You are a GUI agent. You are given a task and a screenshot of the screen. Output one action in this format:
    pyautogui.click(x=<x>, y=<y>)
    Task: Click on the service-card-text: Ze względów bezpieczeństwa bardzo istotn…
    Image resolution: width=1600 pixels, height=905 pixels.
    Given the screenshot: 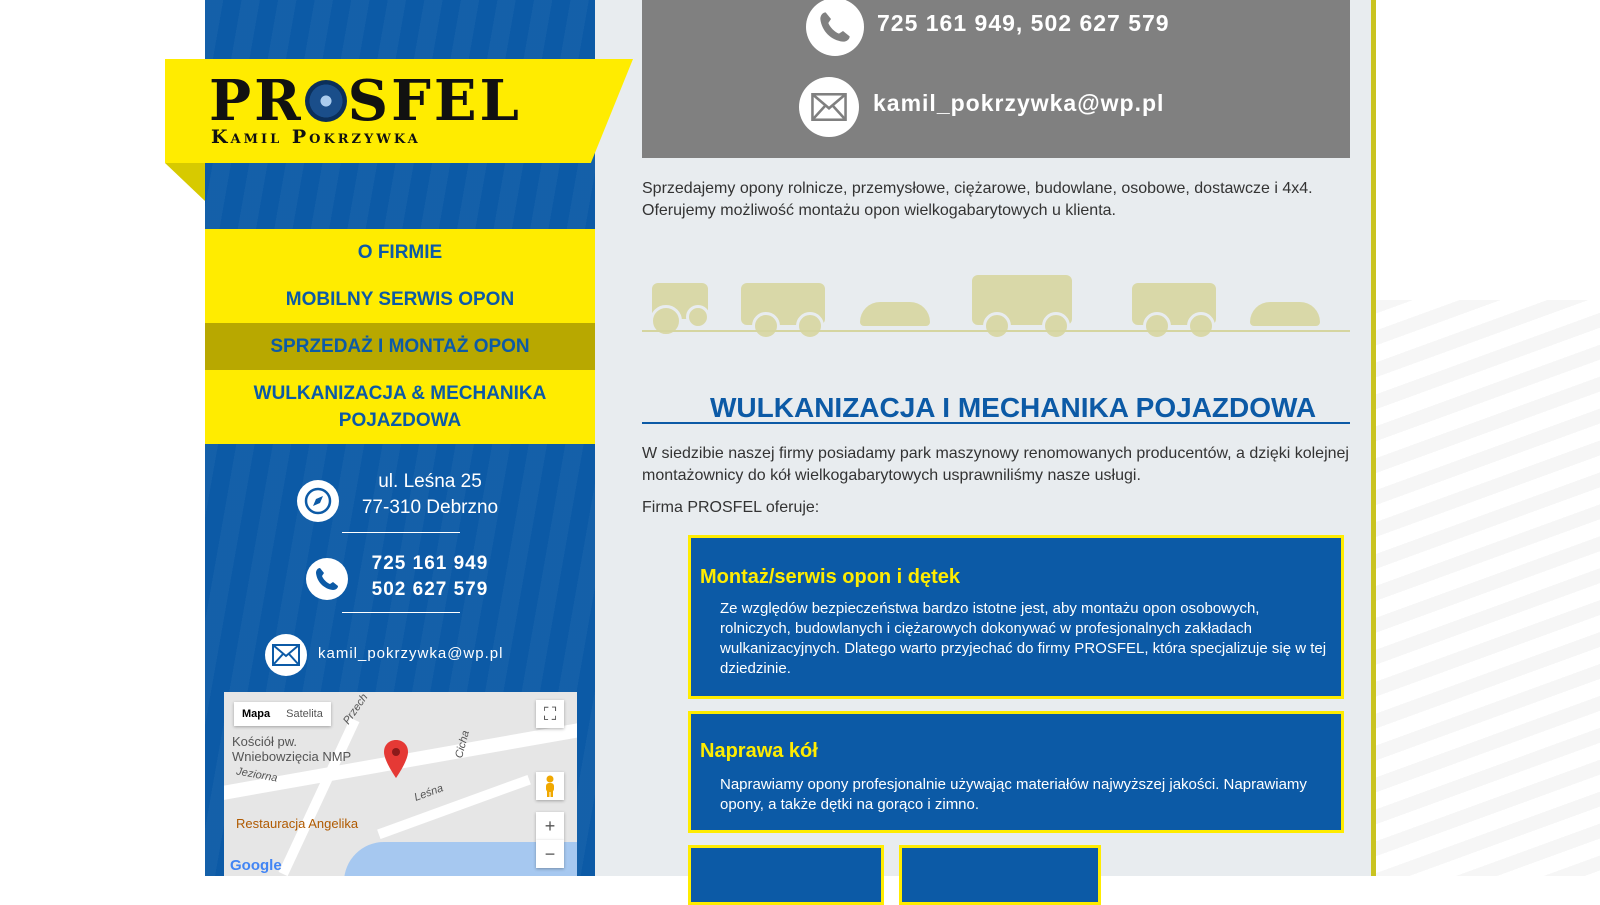 What is the action you would take?
    pyautogui.click(x=1023, y=638)
    